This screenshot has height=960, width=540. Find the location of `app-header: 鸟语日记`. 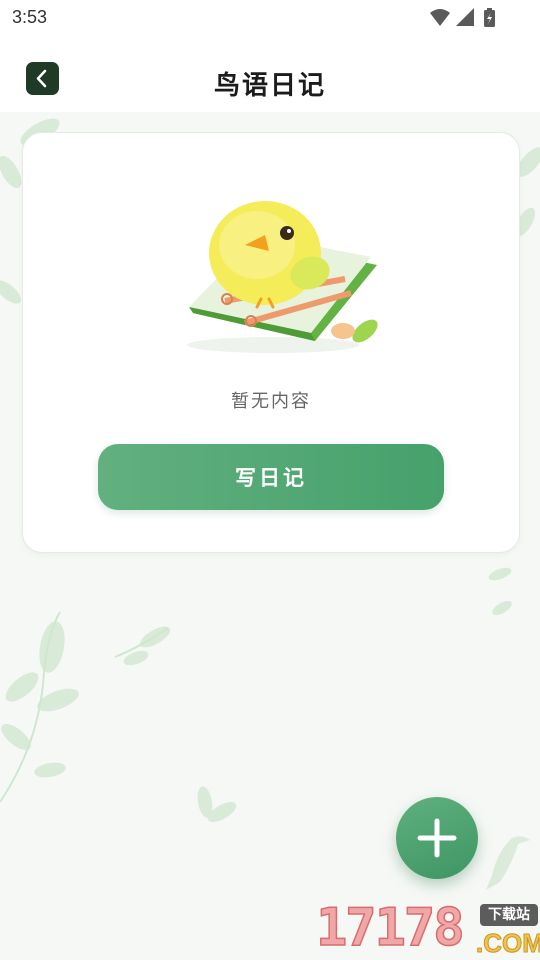

app-header: 鸟语日记 is located at coordinates (270, 74).